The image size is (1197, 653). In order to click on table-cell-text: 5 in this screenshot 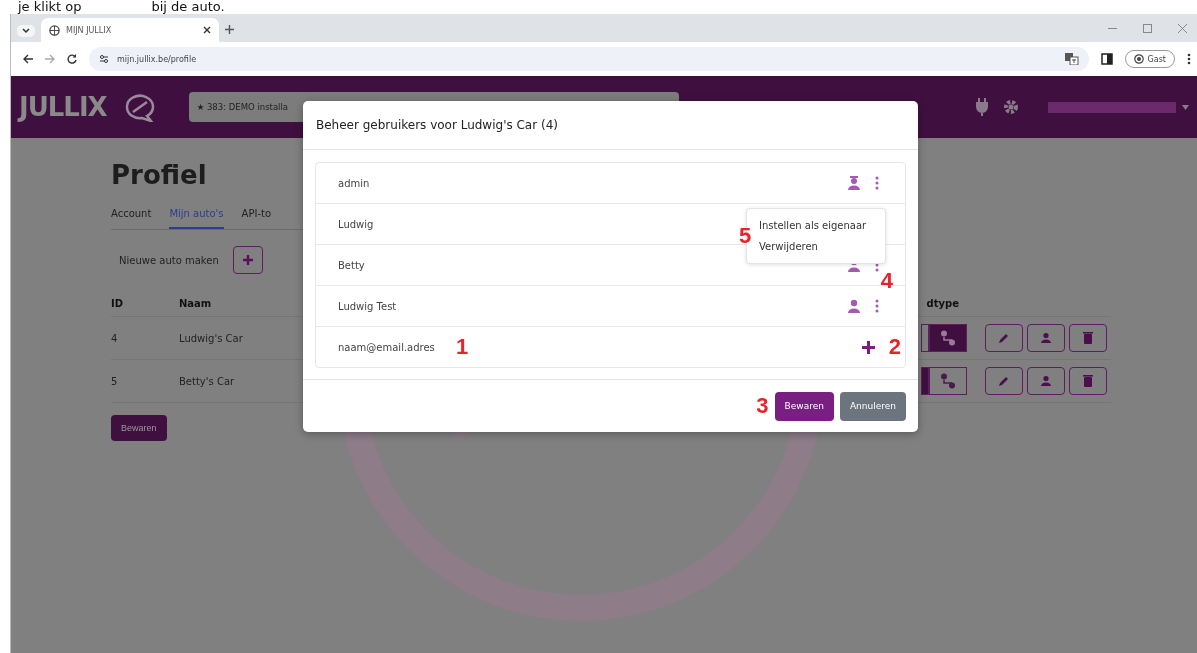, I will do `click(115, 381)`.